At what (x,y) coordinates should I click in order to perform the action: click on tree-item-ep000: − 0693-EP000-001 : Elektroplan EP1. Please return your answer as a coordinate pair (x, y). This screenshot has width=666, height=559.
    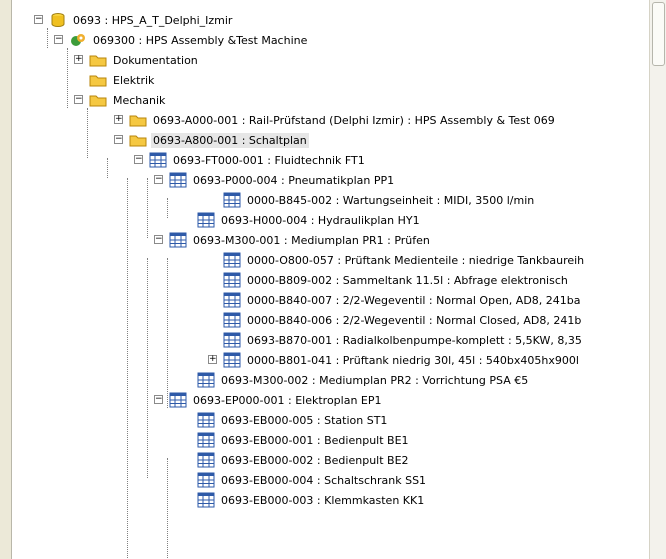
    Looking at the image, I should click on (269, 400).